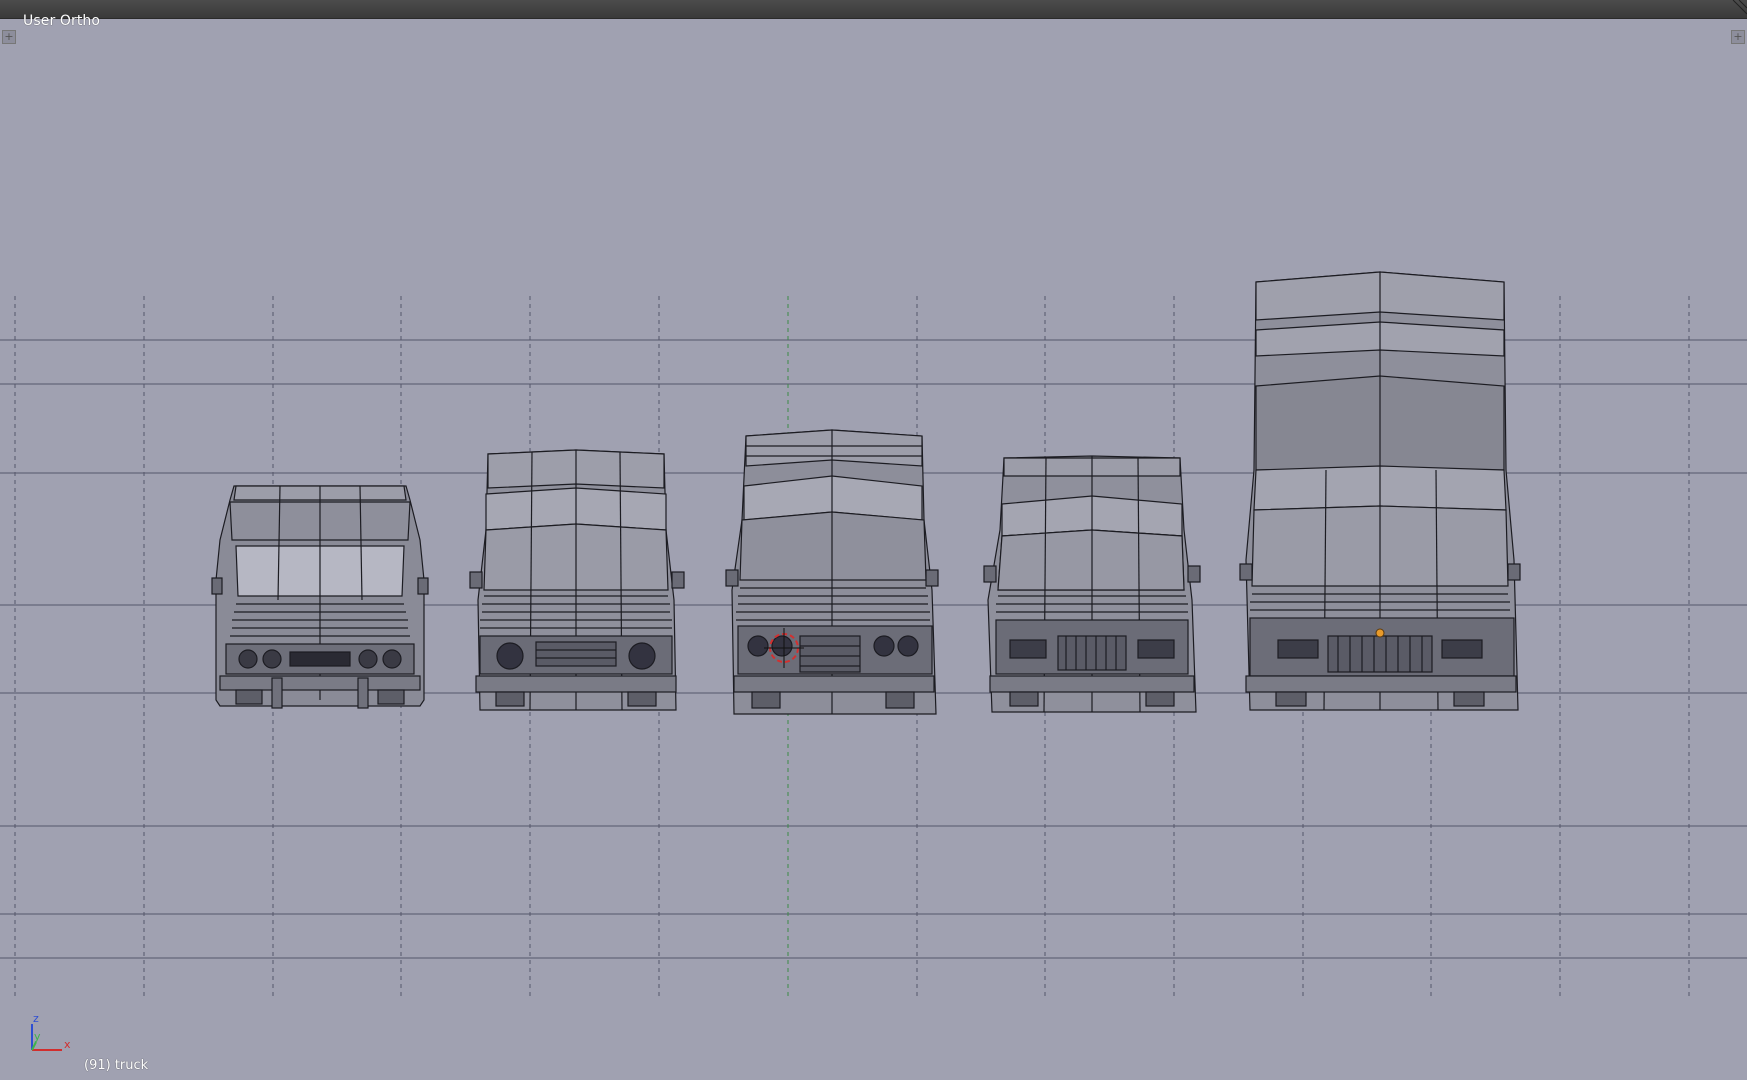 The width and height of the screenshot is (1747, 1080). I want to click on view-mode-label: User Ortho, so click(62, 21).